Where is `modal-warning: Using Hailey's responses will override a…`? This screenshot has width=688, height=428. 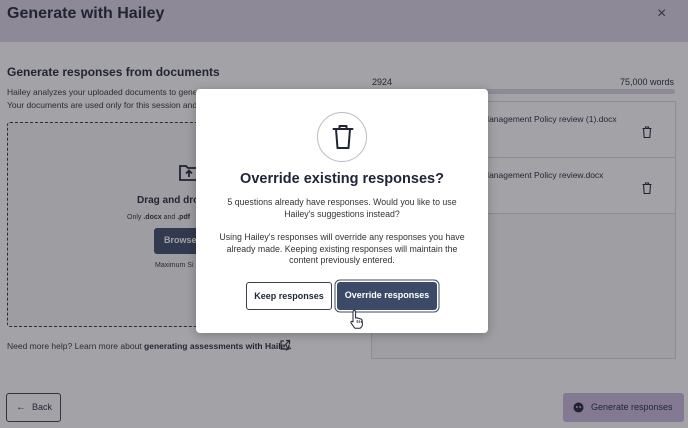
modal-warning: Using Hailey's responses will override a… is located at coordinates (342, 248).